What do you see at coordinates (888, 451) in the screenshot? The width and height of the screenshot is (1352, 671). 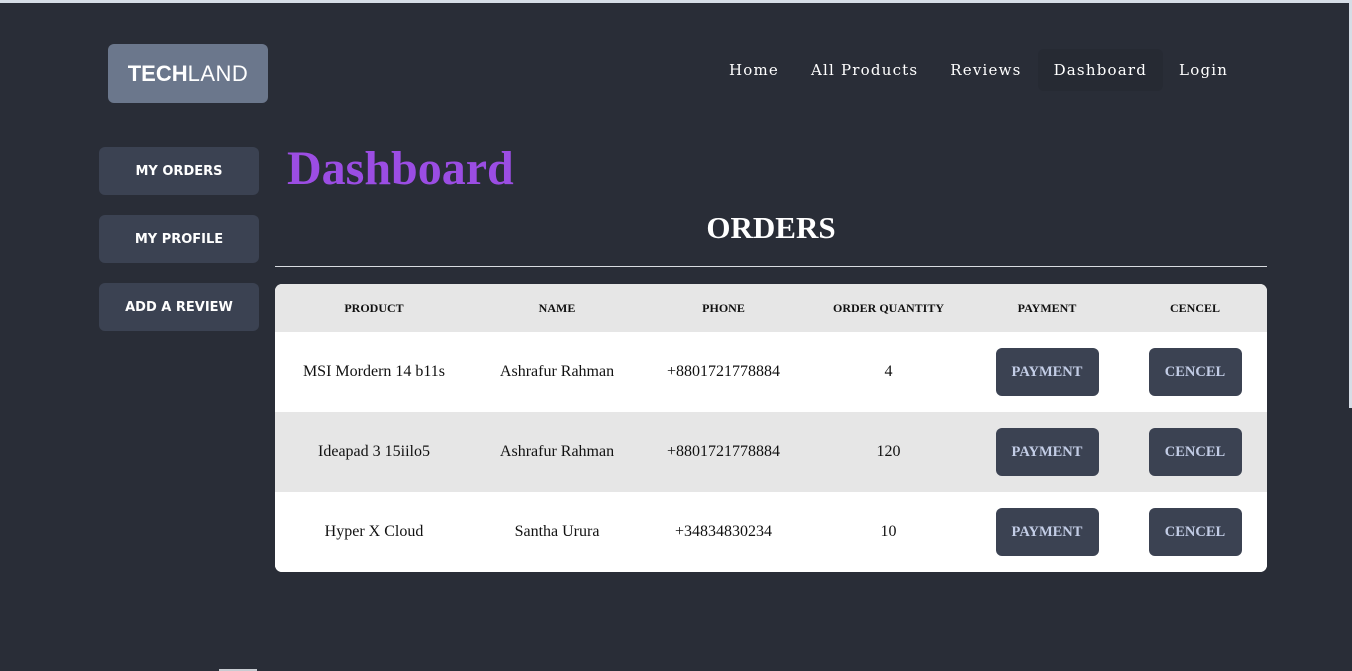 I see `cell-quantity: 120` at bounding box center [888, 451].